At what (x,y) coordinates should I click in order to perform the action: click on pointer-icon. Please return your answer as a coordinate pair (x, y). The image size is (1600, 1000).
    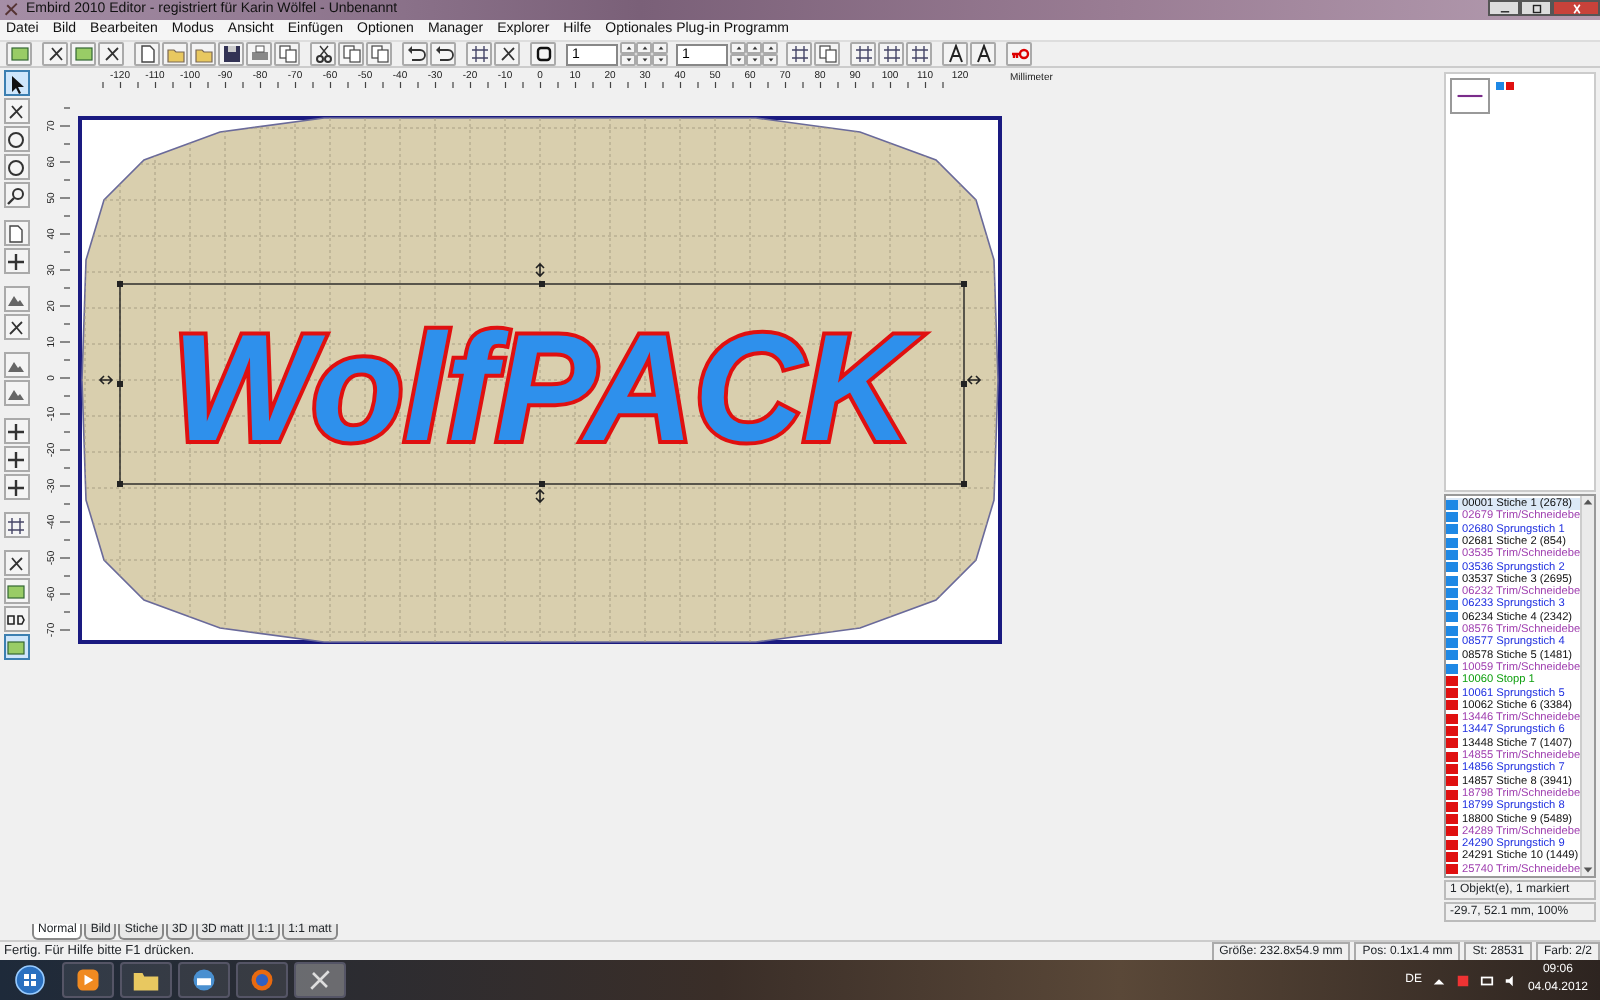
    Looking at the image, I should click on (16, 83).